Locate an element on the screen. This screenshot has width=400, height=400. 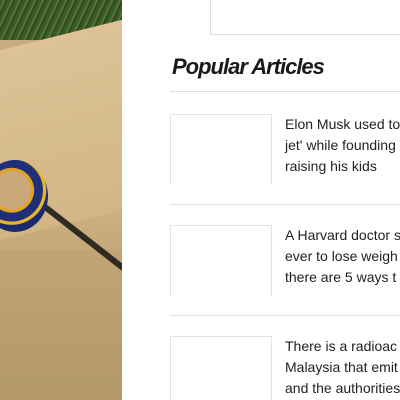
photo-wall-face is located at coordinates (61, 325).